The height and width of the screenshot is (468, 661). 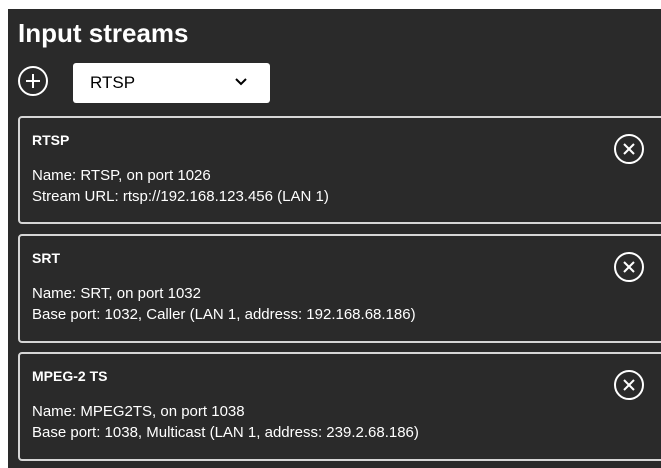 What do you see at coordinates (241, 82) in the screenshot?
I see `chevron-down-icon` at bounding box center [241, 82].